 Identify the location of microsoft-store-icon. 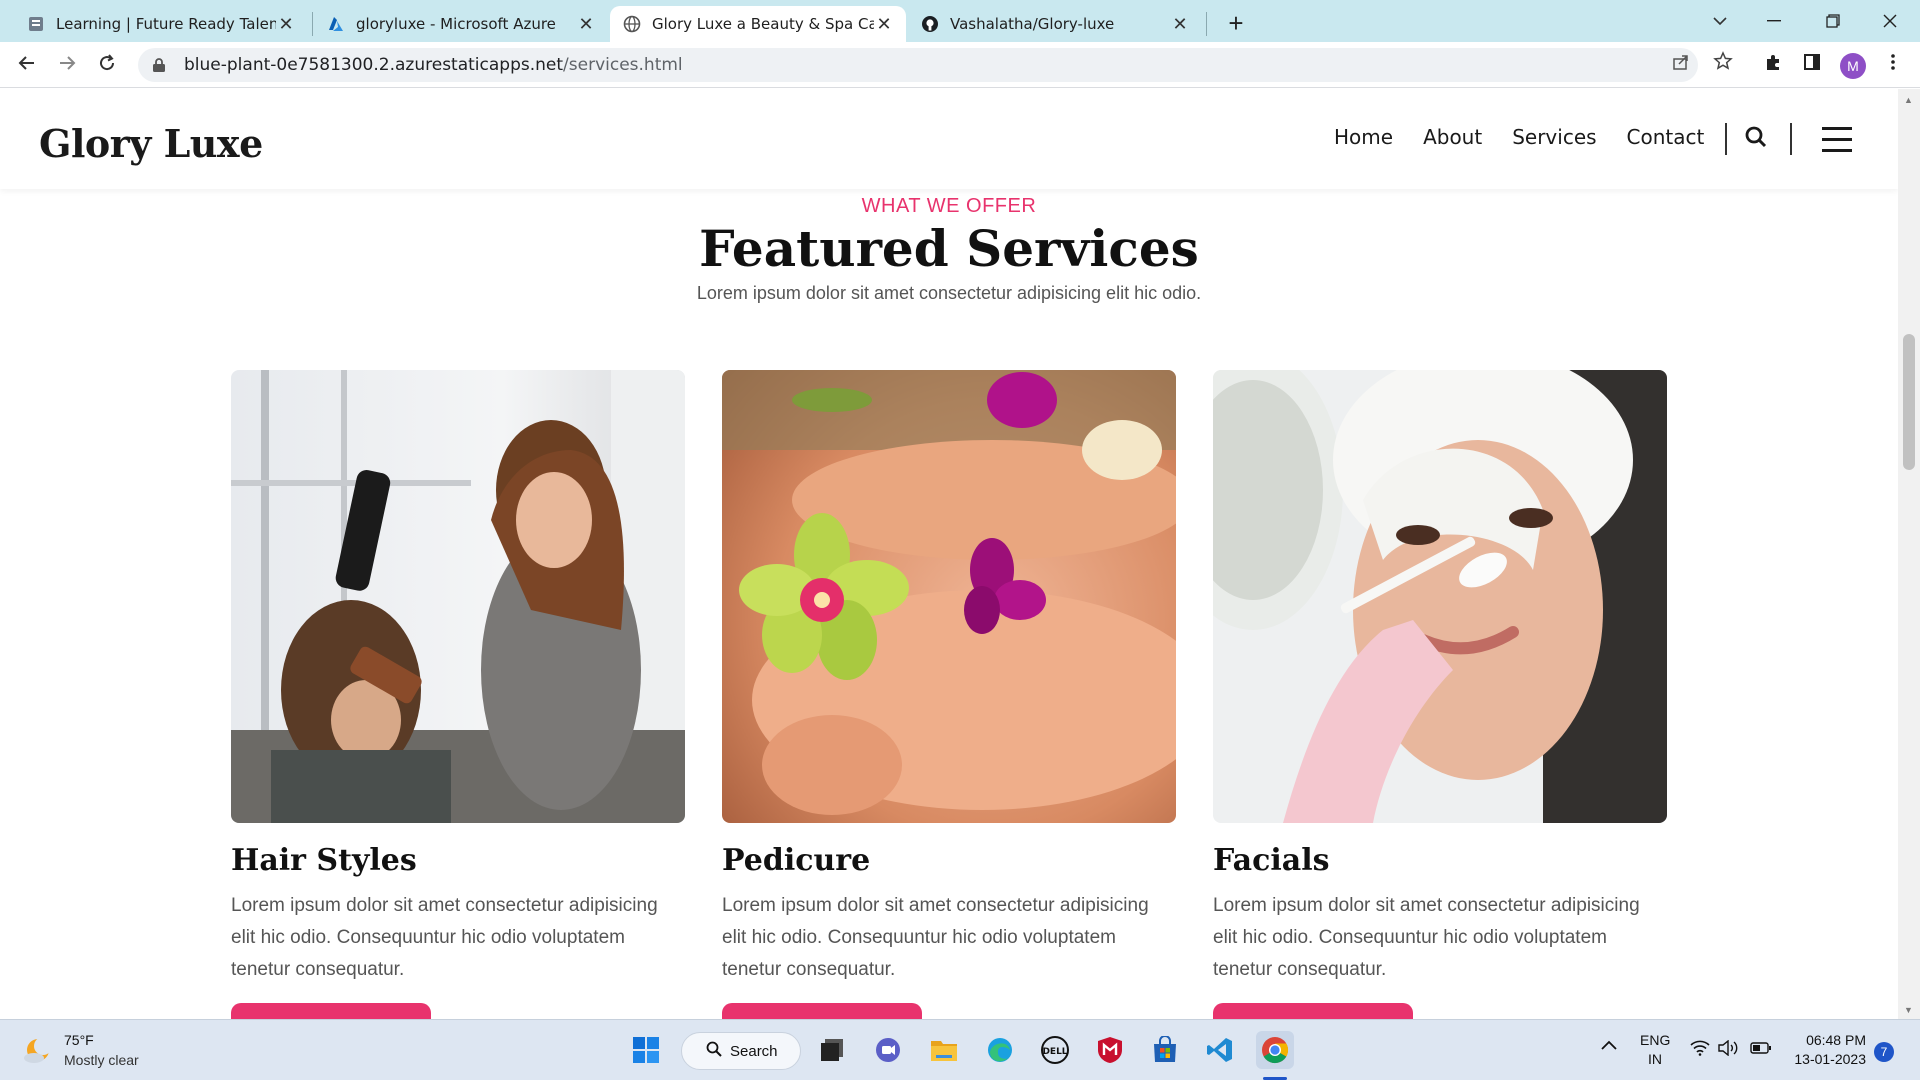
(1165, 1050).